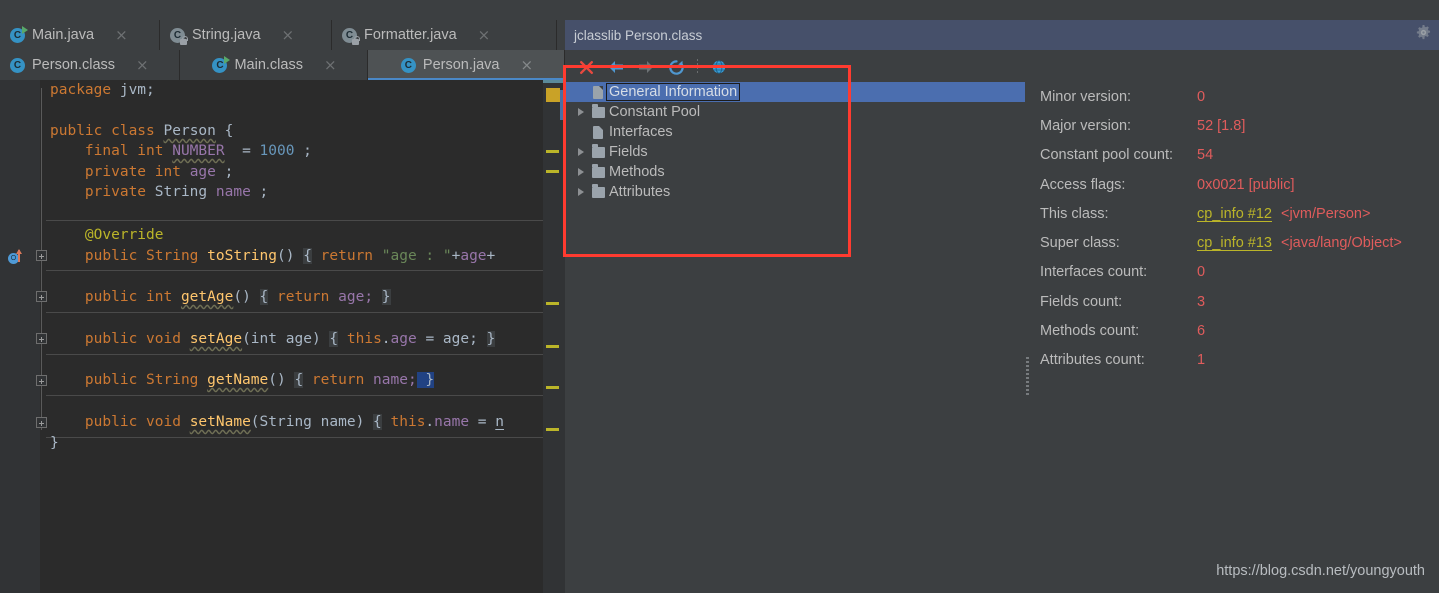  What do you see at coordinates (1027, 377) in the screenshot?
I see `splitter-grip` at bounding box center [1027, 377].